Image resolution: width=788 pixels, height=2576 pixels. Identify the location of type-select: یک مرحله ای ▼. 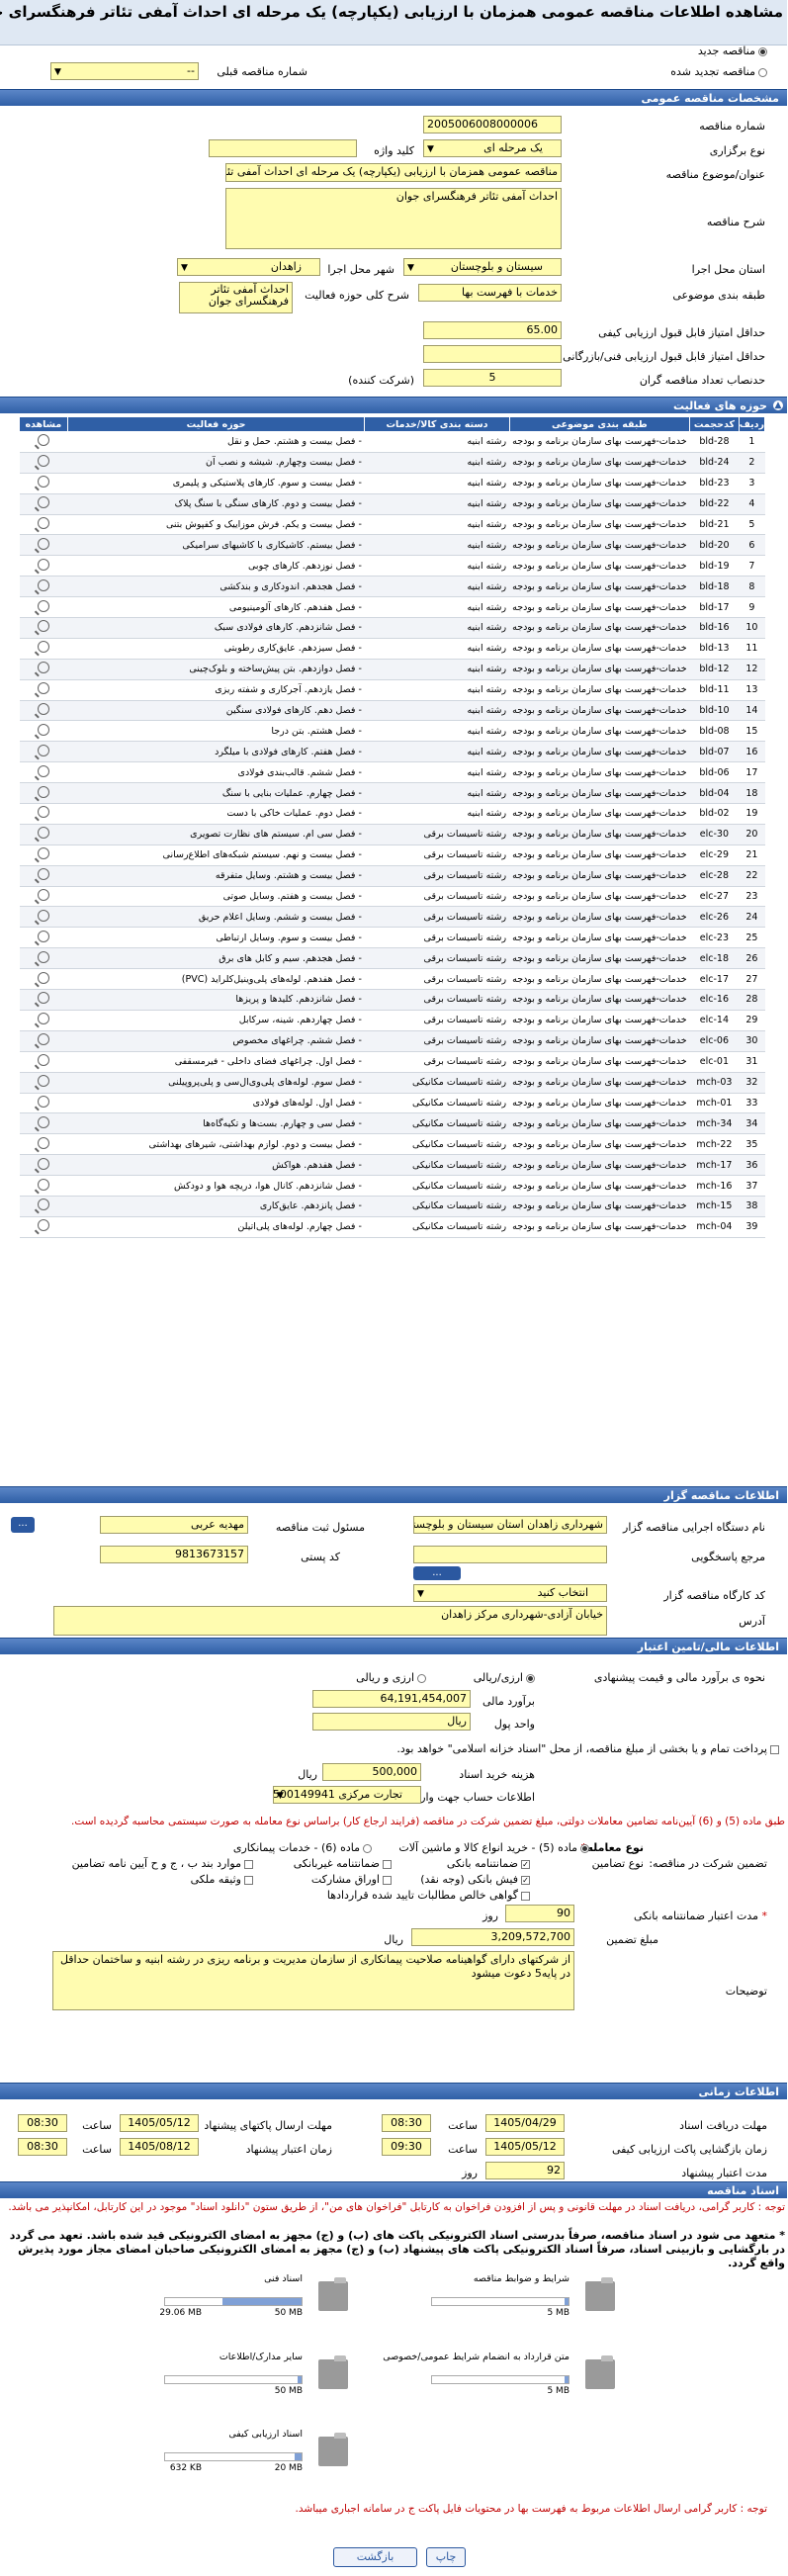
(493, 148).